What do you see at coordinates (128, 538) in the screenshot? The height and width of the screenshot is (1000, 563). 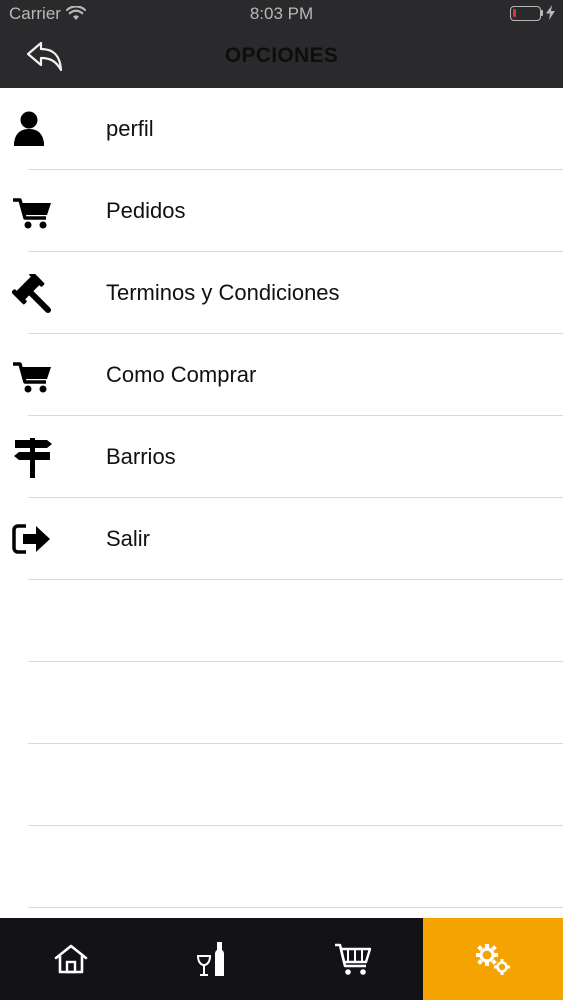 I see `menu-item-label: Salir` at bounding box center [128, 538].